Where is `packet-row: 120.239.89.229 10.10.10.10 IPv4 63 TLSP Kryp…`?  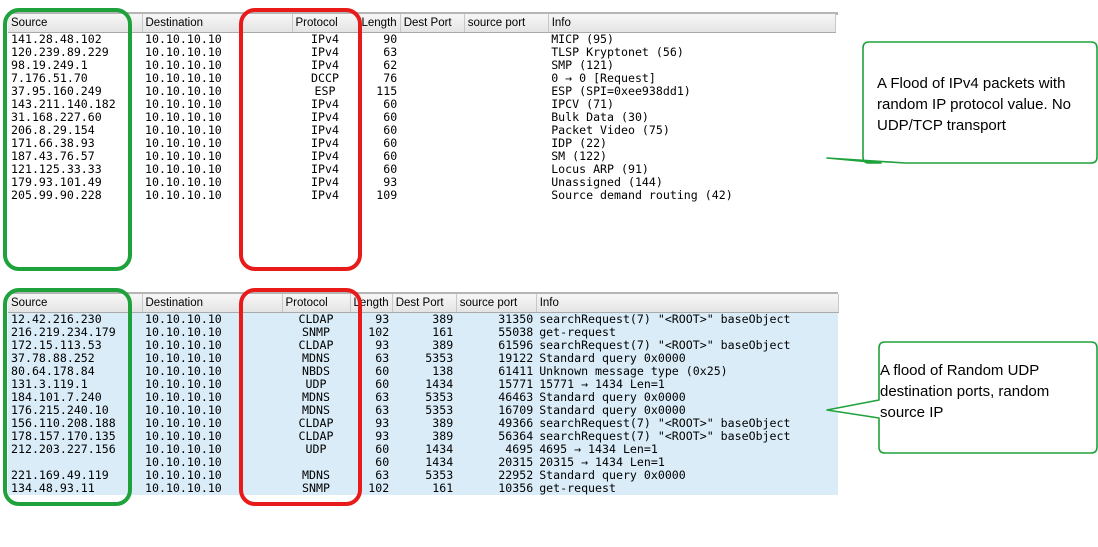
packet-row: 120.239.89.229 10.10.10.10 IPv4 63 TLSP Kryp… is located at coordinates (422, 52).